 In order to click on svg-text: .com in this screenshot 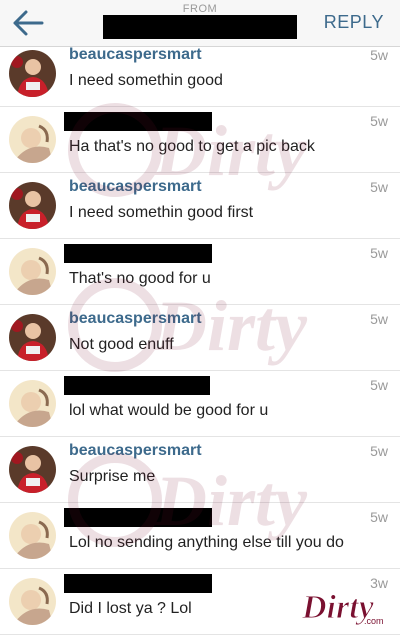, I will do `click(374, 621)`.